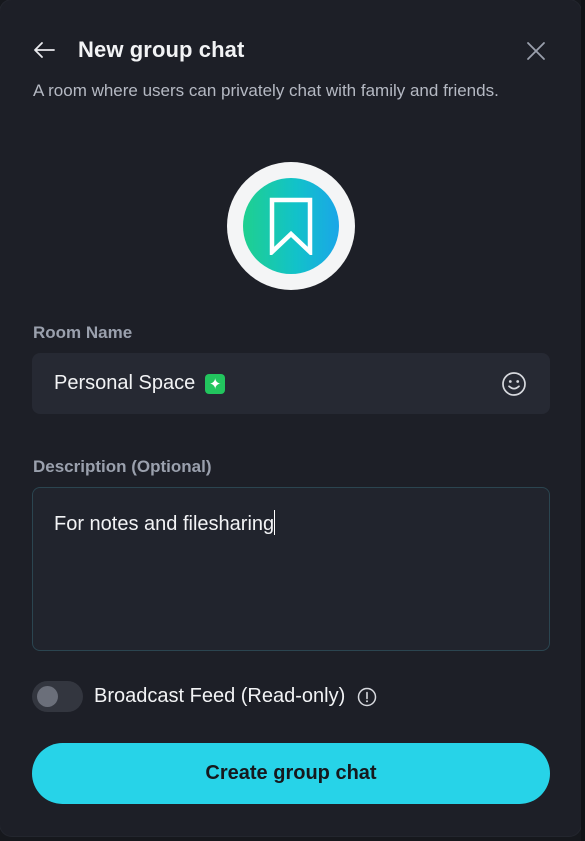 The image size is (585, 841). I want to click on room-name-label: Room Name, so click(83, 332).